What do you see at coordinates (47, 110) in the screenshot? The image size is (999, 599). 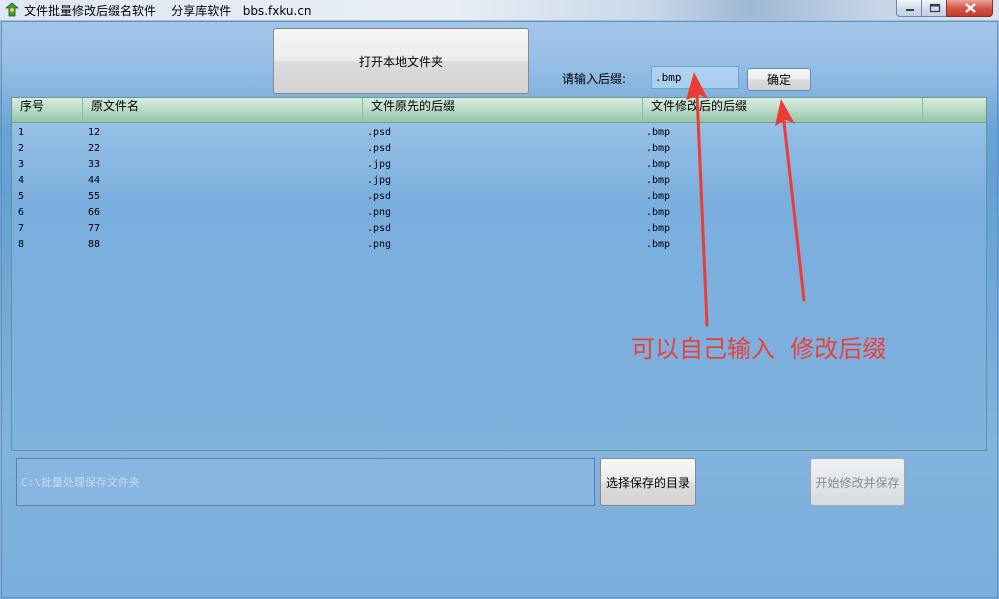 I see `column-header-index: 序号` at bounding box center [47, 110].